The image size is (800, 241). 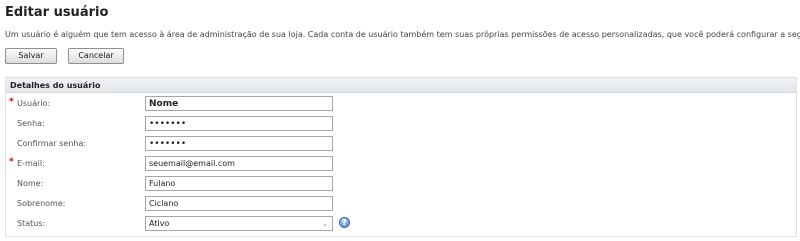 I want to click on first-name-input, so click(x=239, y=183).